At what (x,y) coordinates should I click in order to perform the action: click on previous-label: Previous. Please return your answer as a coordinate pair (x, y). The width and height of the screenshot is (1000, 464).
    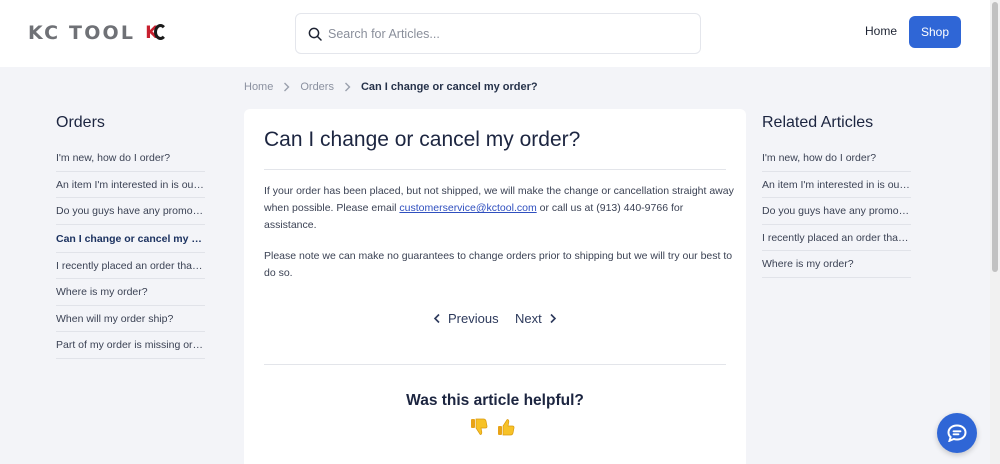
    Looking at the image, I should click on (473, 318).